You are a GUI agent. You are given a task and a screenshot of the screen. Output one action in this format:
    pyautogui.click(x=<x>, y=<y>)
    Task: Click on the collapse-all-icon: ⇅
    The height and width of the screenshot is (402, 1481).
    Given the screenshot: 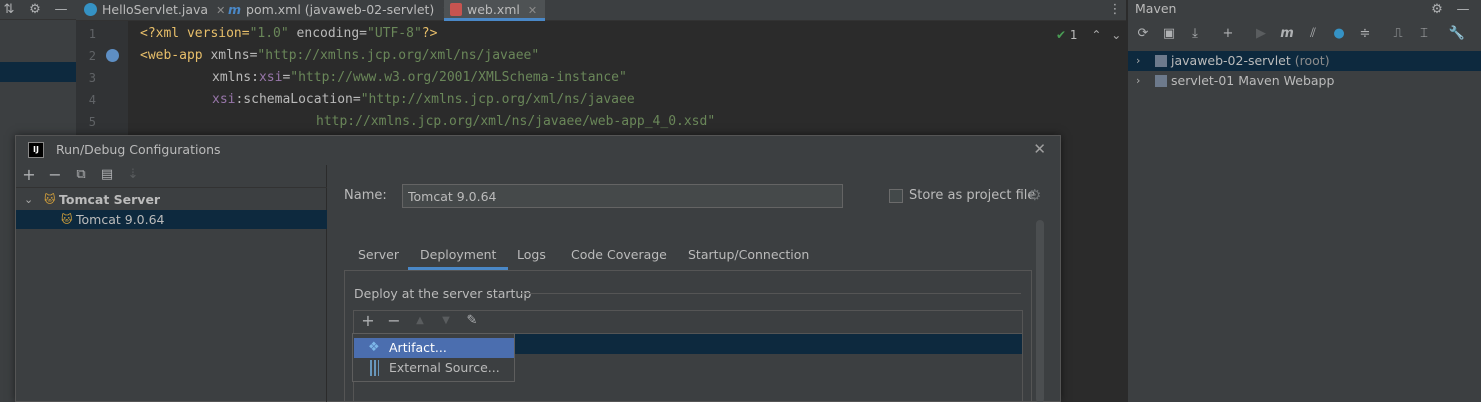 What is the action you would take?
    pyautogui.click(x=9, y=10)
    